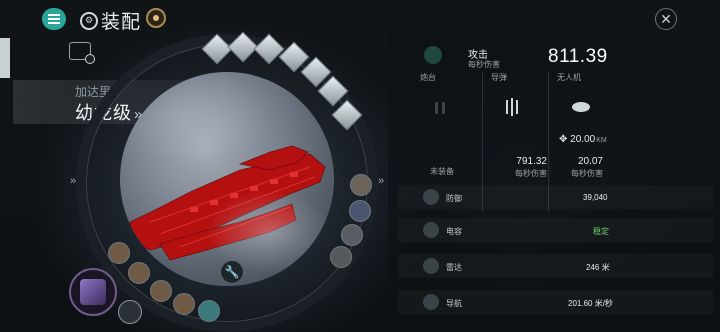  Describe the element at coordinates (454, 198) in the screenshot. I see `stat-label: 防御` at that location.